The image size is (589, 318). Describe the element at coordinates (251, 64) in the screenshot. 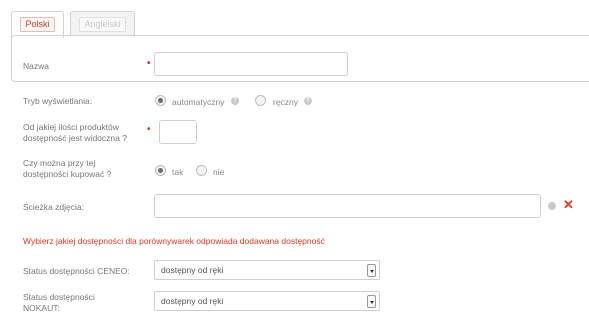

I see `name-input` at that location.